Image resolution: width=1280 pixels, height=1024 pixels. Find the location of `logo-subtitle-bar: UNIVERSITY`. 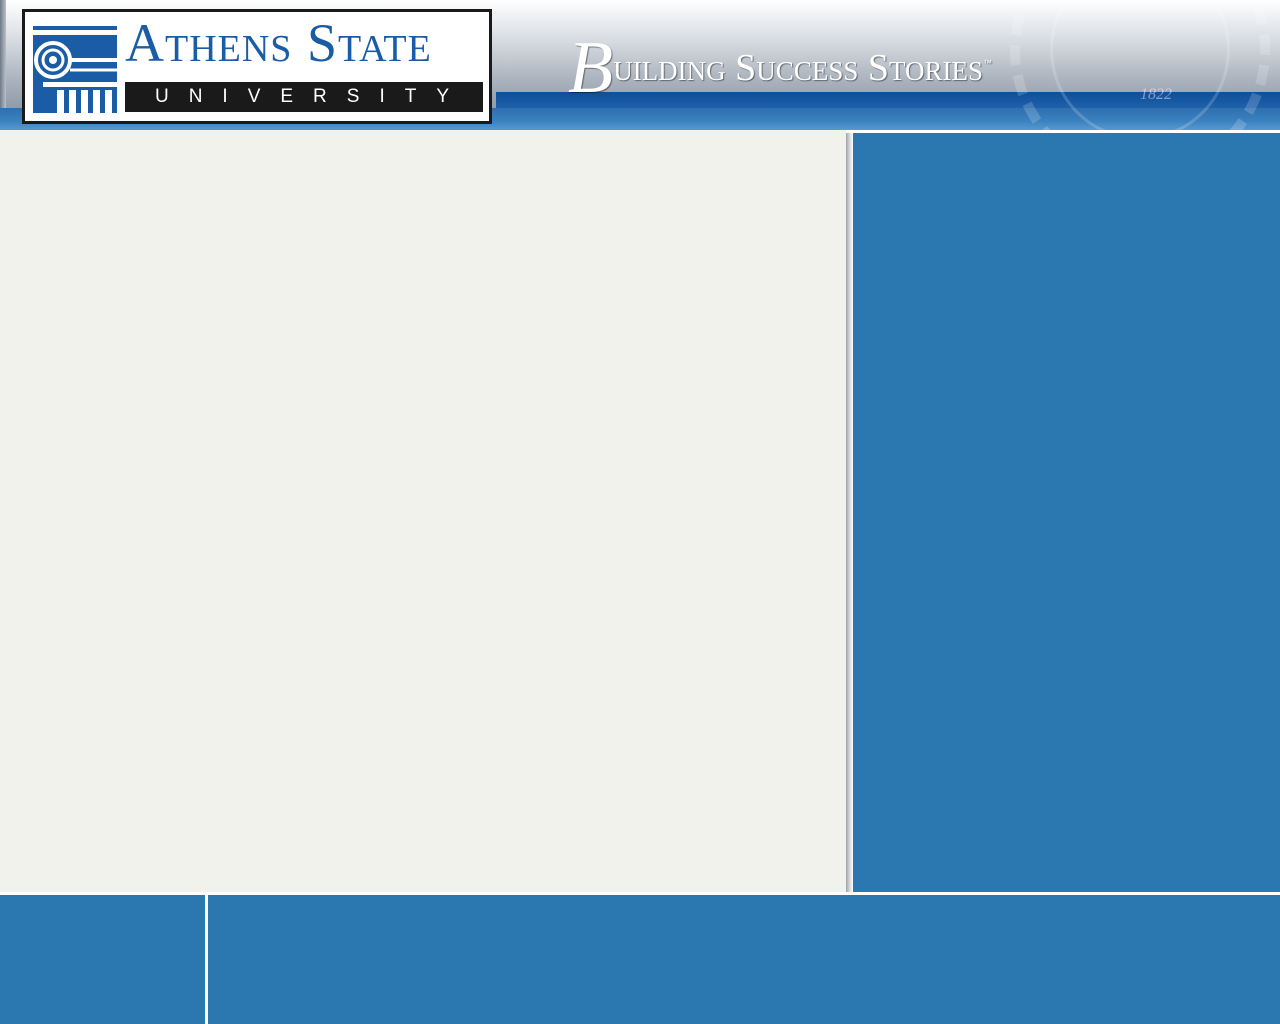

logo-subtitle-bar: UNIVERSITY is located at coordinates (304, 97).